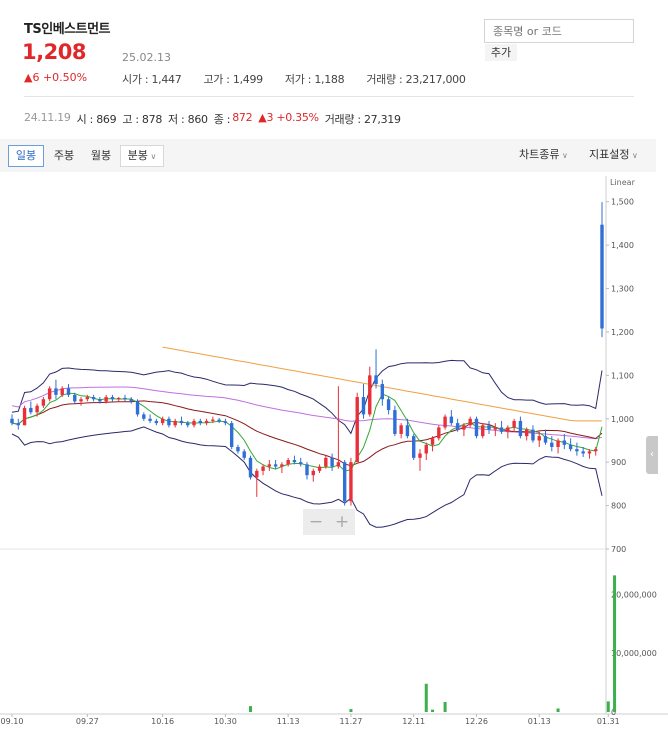 This screenshot has height=741, width=668. Describe the element at coordinates (539, 154) in the screenshot. I see `chart-type-label: 차트종류` at that location.